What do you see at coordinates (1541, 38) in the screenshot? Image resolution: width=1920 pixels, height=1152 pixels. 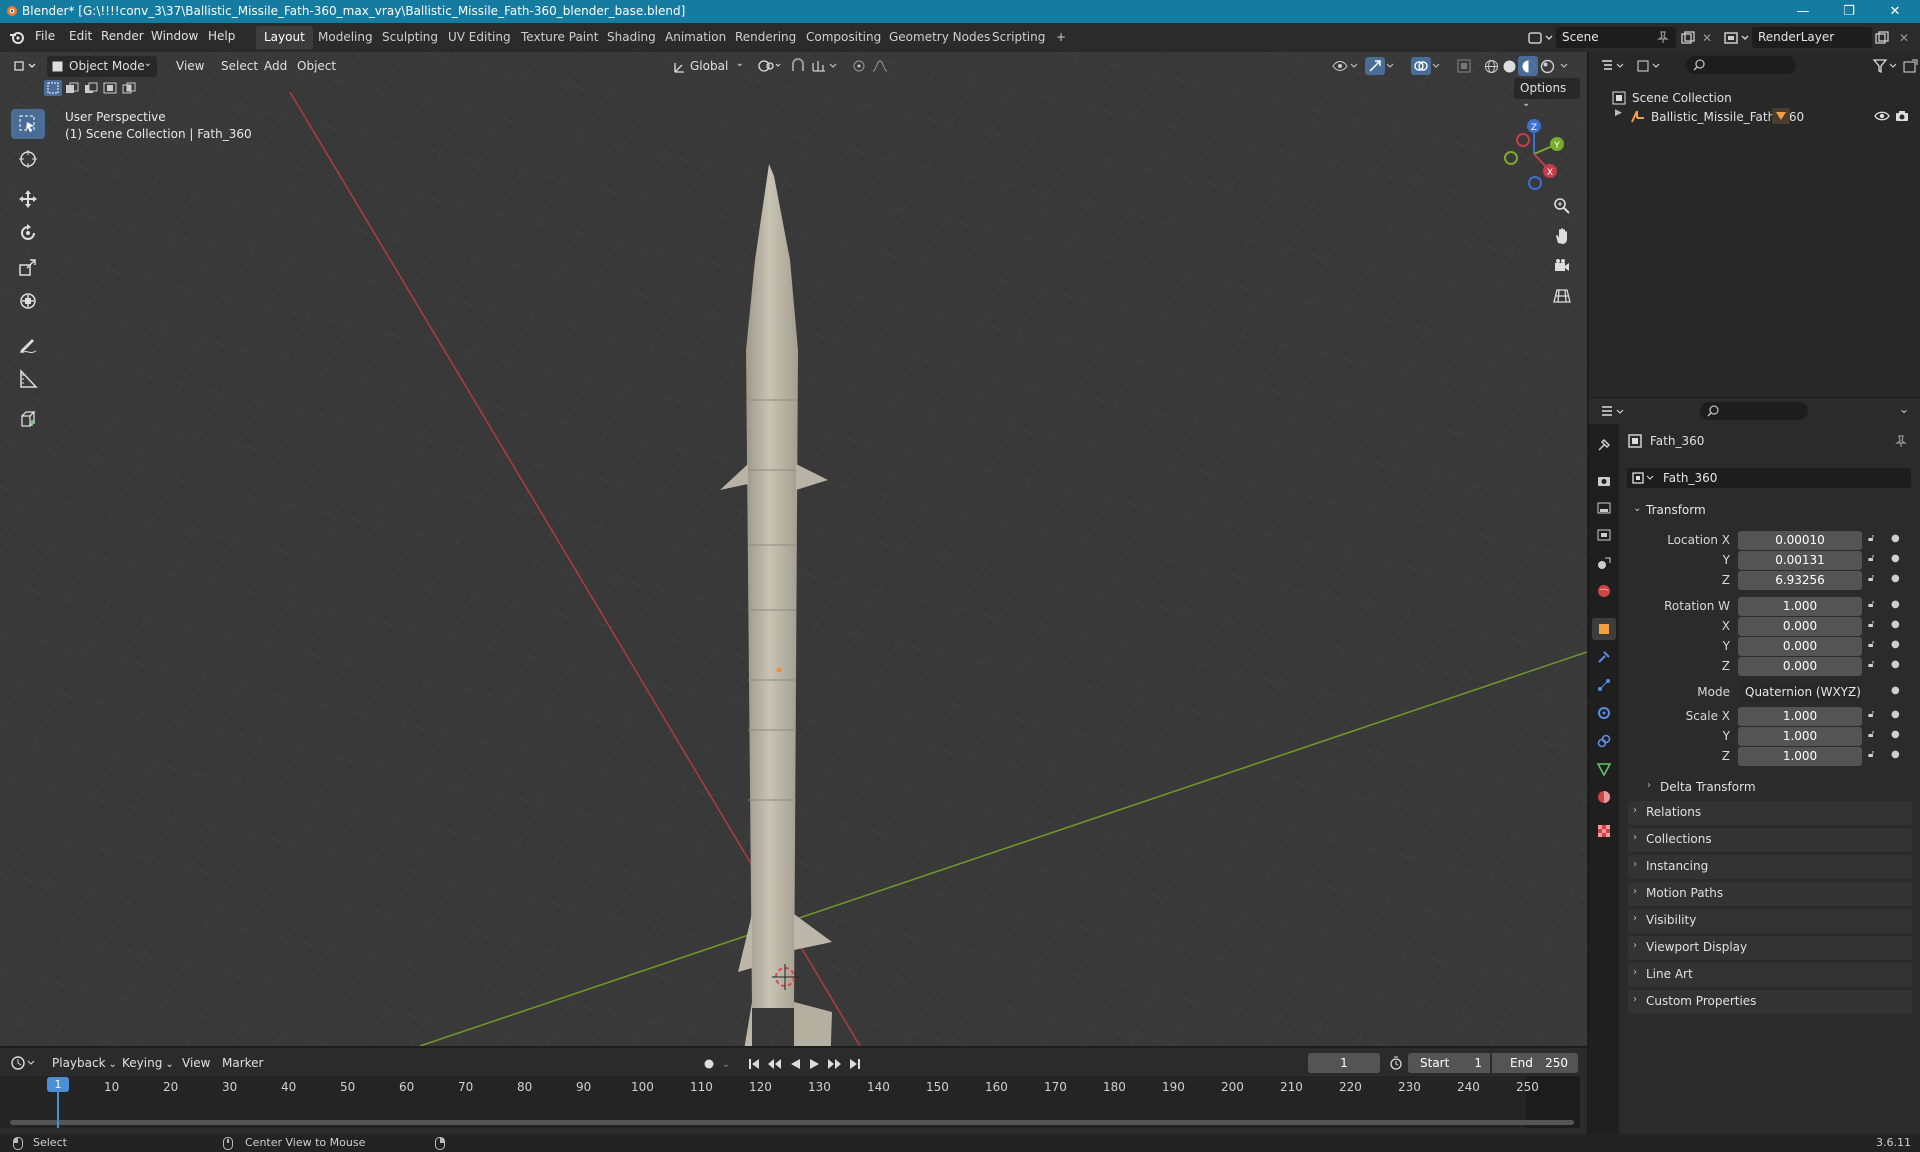 I see `scene-selector-icon` at bounding box center [1541, 38].